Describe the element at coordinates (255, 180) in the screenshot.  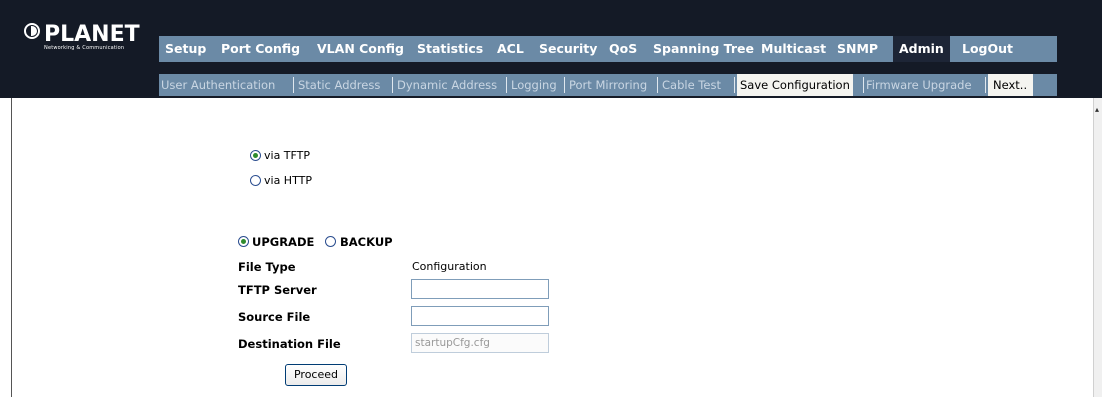
I see `via-http-radio` at that location.